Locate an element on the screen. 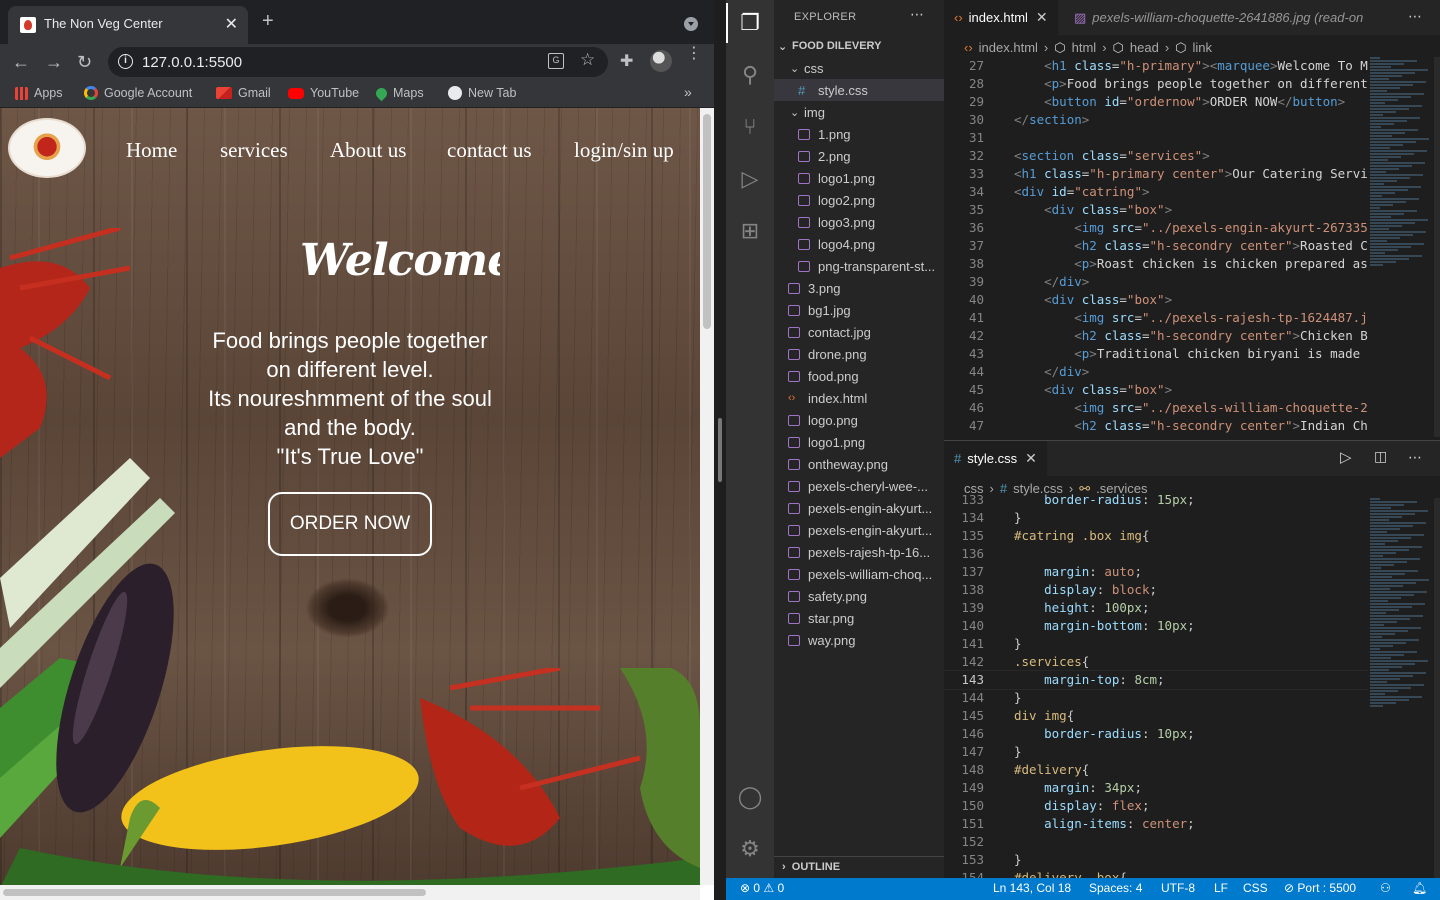 Image resolution: width=1440 pixels, height=900 pixels. site-logo is located at coordinates (47, 148).